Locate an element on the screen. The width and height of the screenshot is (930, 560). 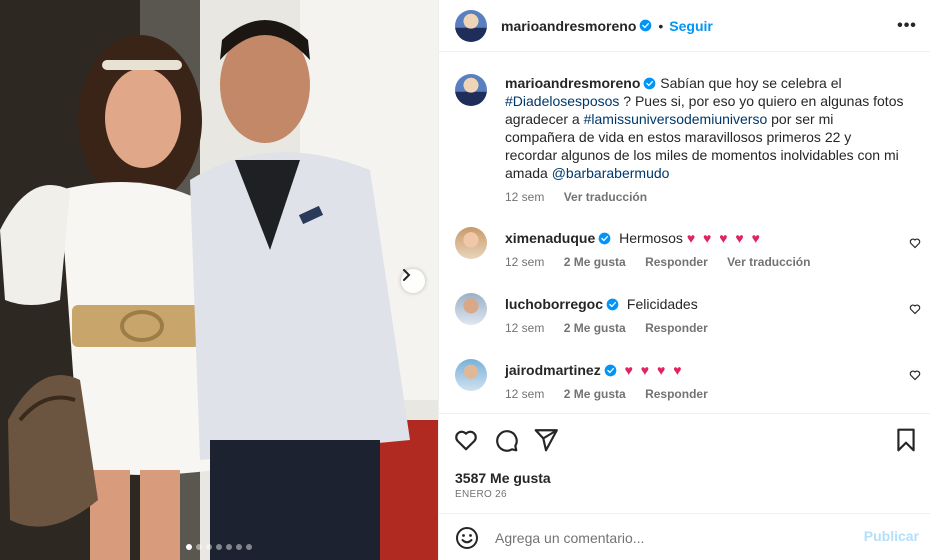
hashtag-link: #Diadelosesposos is located at coordinates (562, 101).